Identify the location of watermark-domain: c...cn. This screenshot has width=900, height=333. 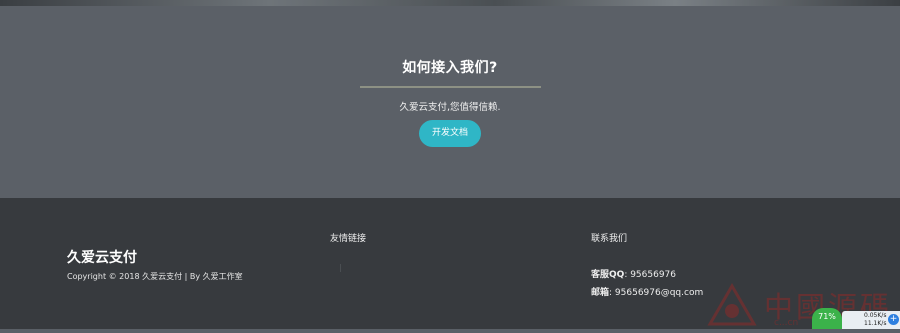
(786, 323).